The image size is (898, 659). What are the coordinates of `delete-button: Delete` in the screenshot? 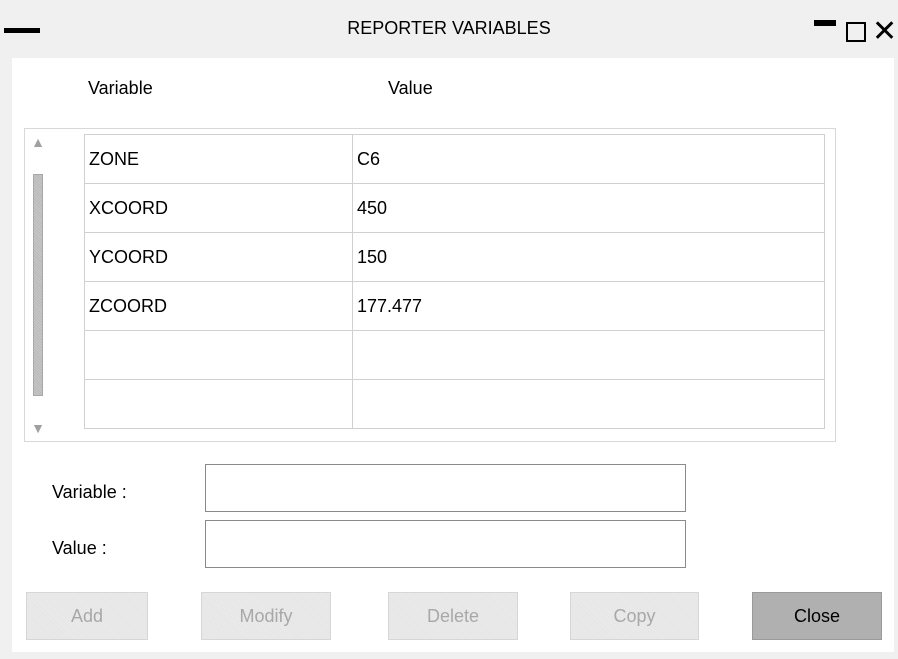 It's located at (453, 616).